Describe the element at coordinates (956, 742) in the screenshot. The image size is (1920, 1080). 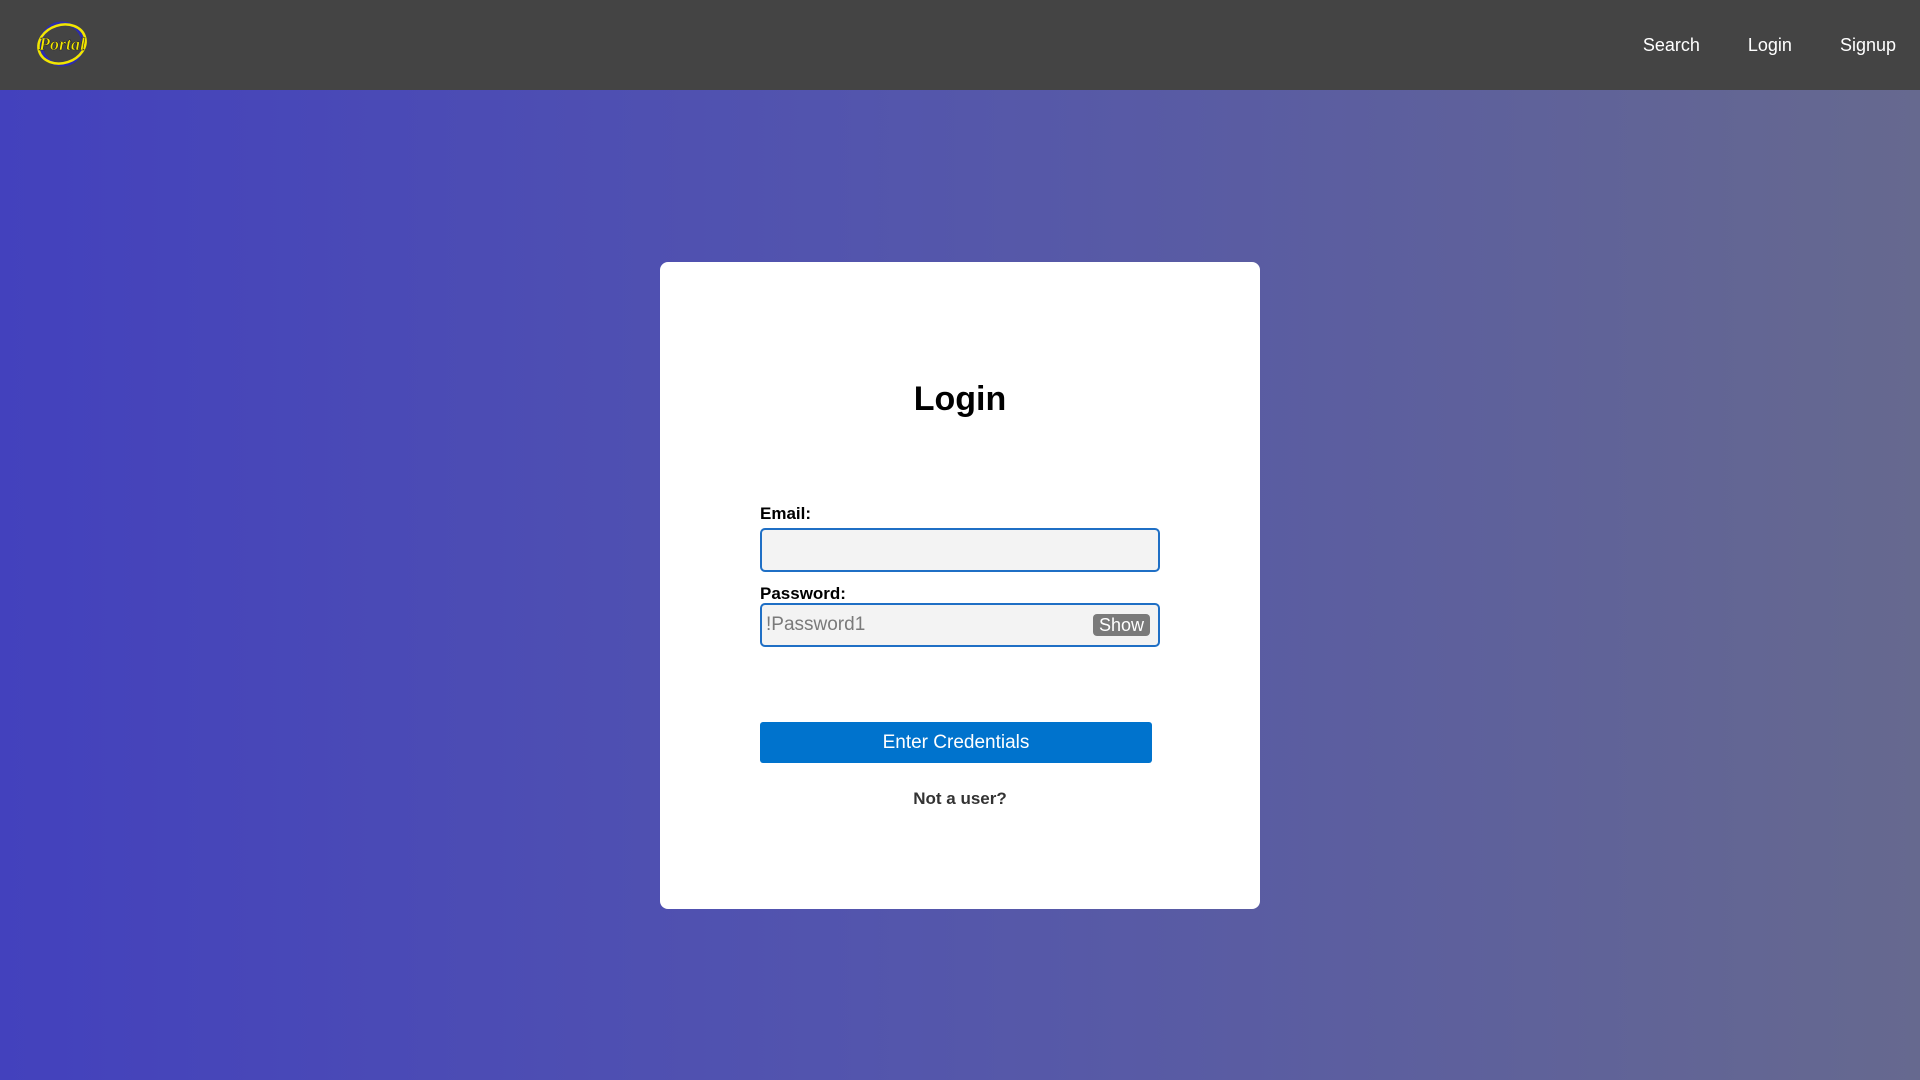
I see `enter-credentials-button: Enter Credentials` at that location.